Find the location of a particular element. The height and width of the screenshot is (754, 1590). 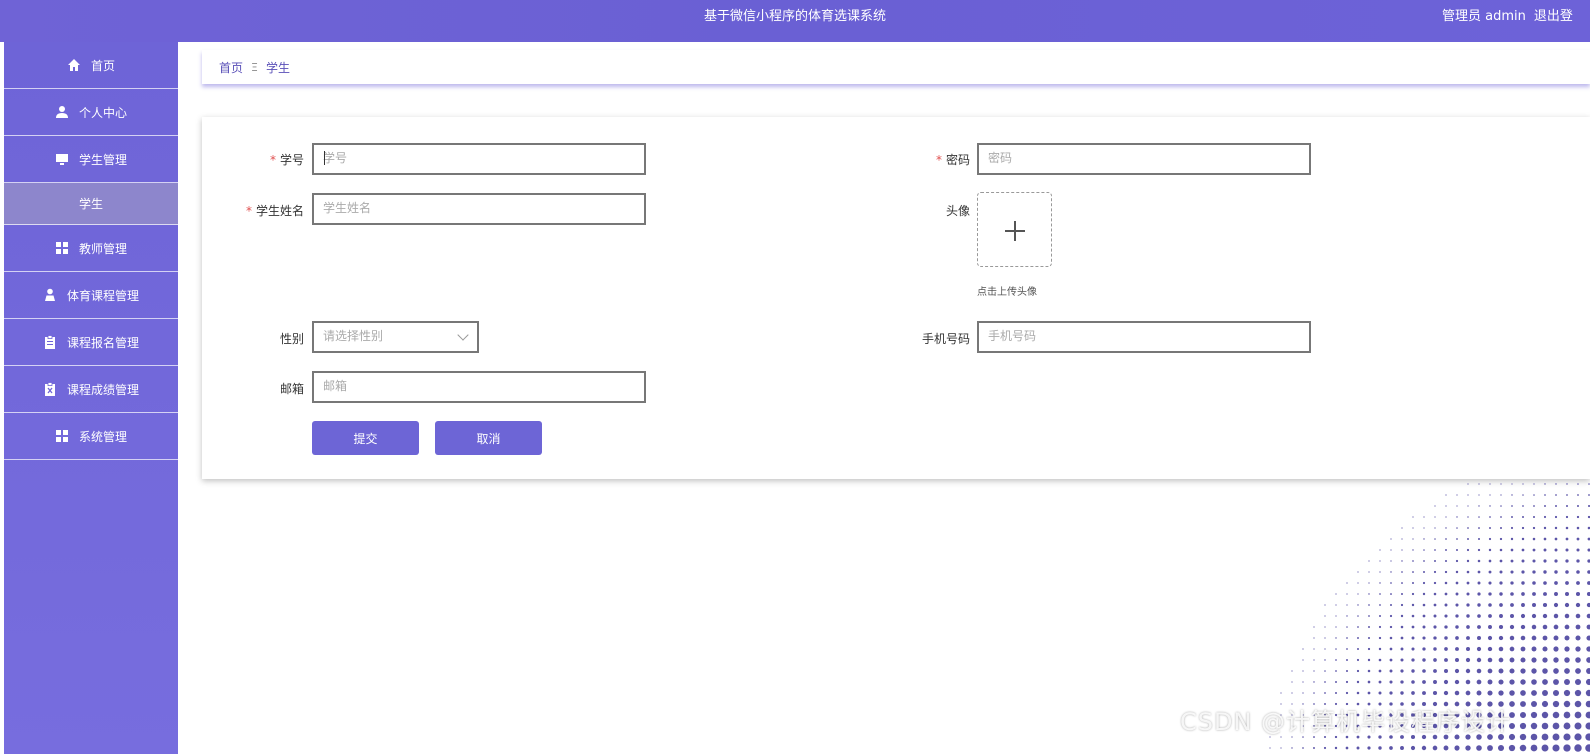

sidebar-item-personal-center: 个人中心 is located at coordinates (91, 112).